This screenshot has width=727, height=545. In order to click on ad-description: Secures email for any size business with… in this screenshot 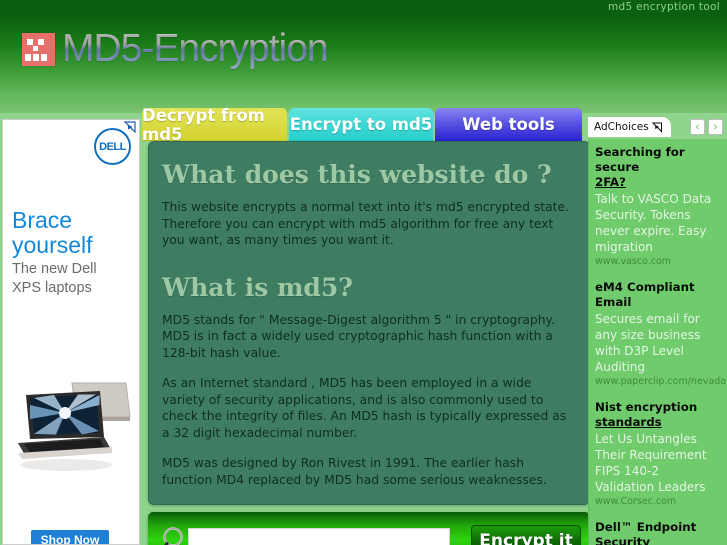, I will do `click(648, 343)`.